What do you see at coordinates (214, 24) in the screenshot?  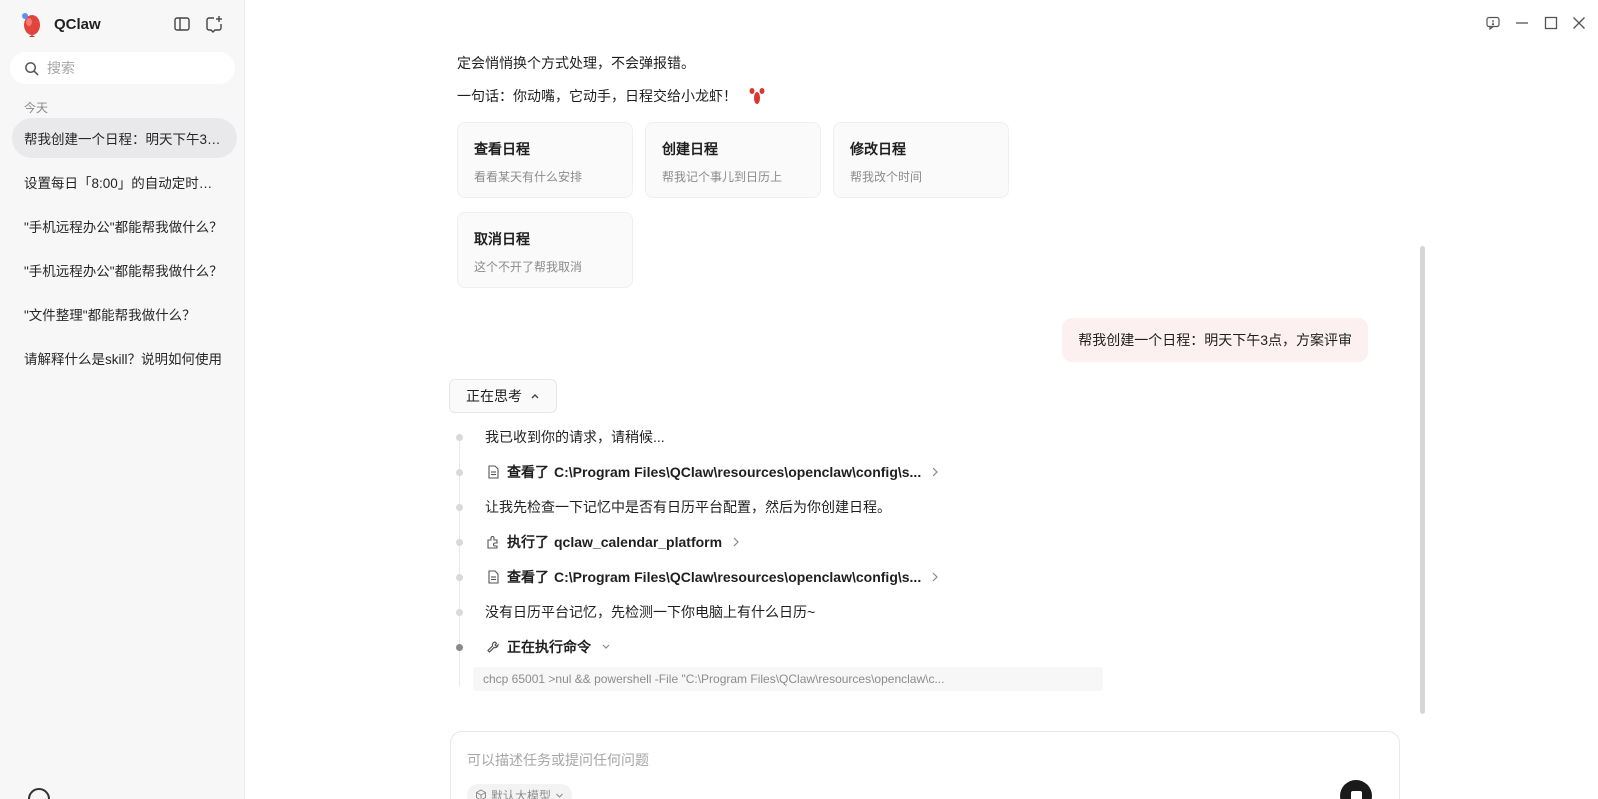 I see `new-chat-icon` at bounding box center [214, 24].